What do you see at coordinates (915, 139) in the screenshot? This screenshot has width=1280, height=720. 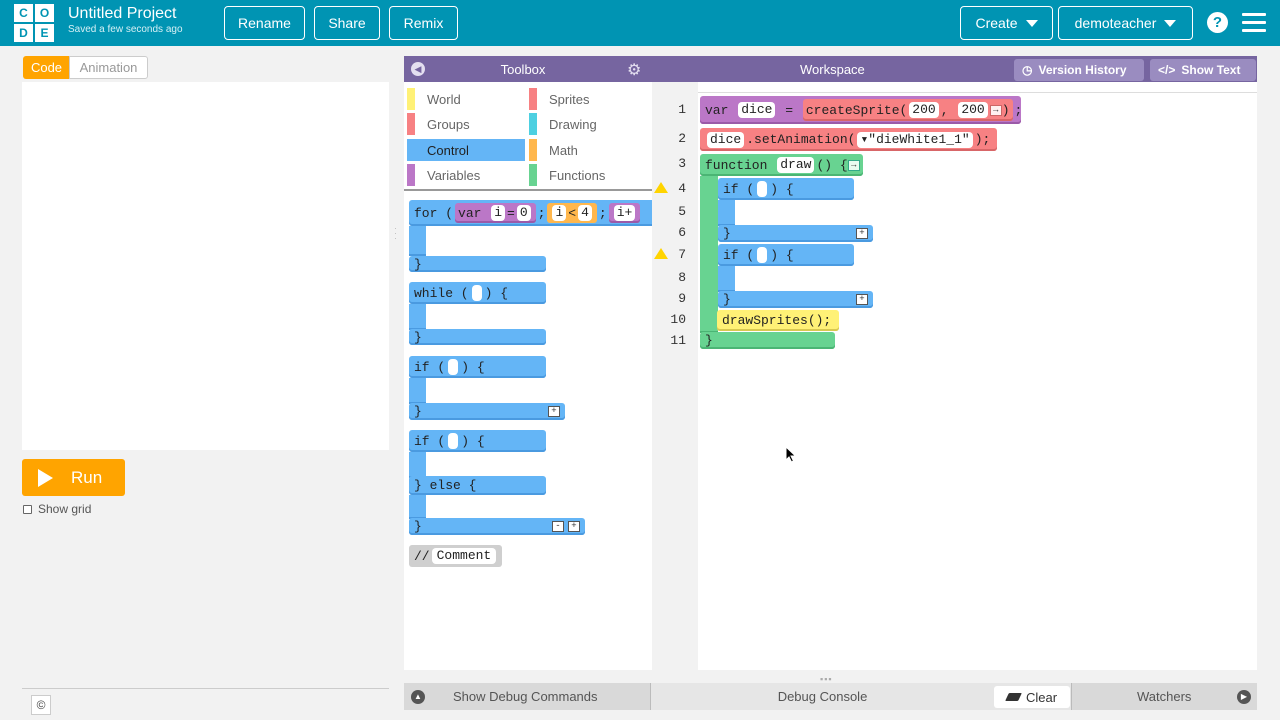 I see `animation-dropdown: ▾"dieWhite1_1"` at bounding box center [915, 139].